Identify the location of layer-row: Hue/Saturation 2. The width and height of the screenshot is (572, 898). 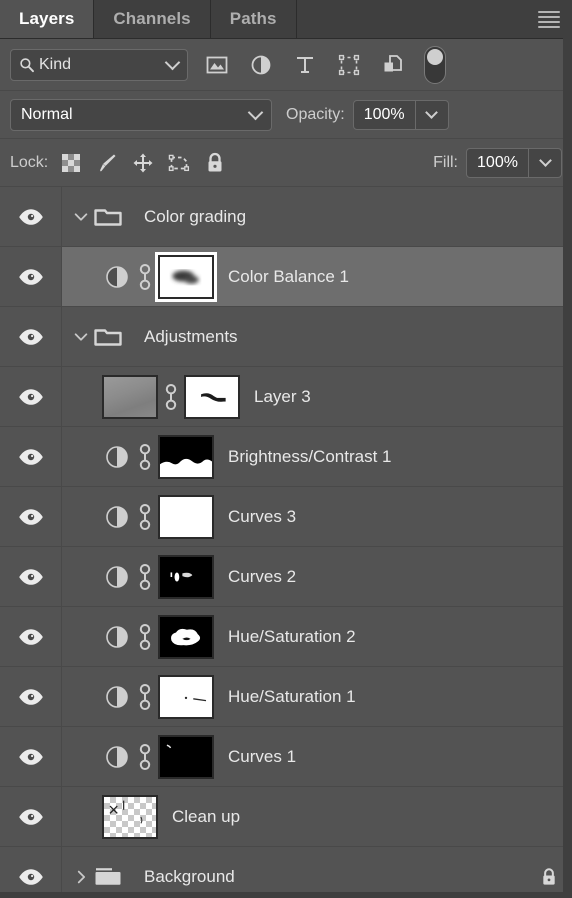
(286, 637).